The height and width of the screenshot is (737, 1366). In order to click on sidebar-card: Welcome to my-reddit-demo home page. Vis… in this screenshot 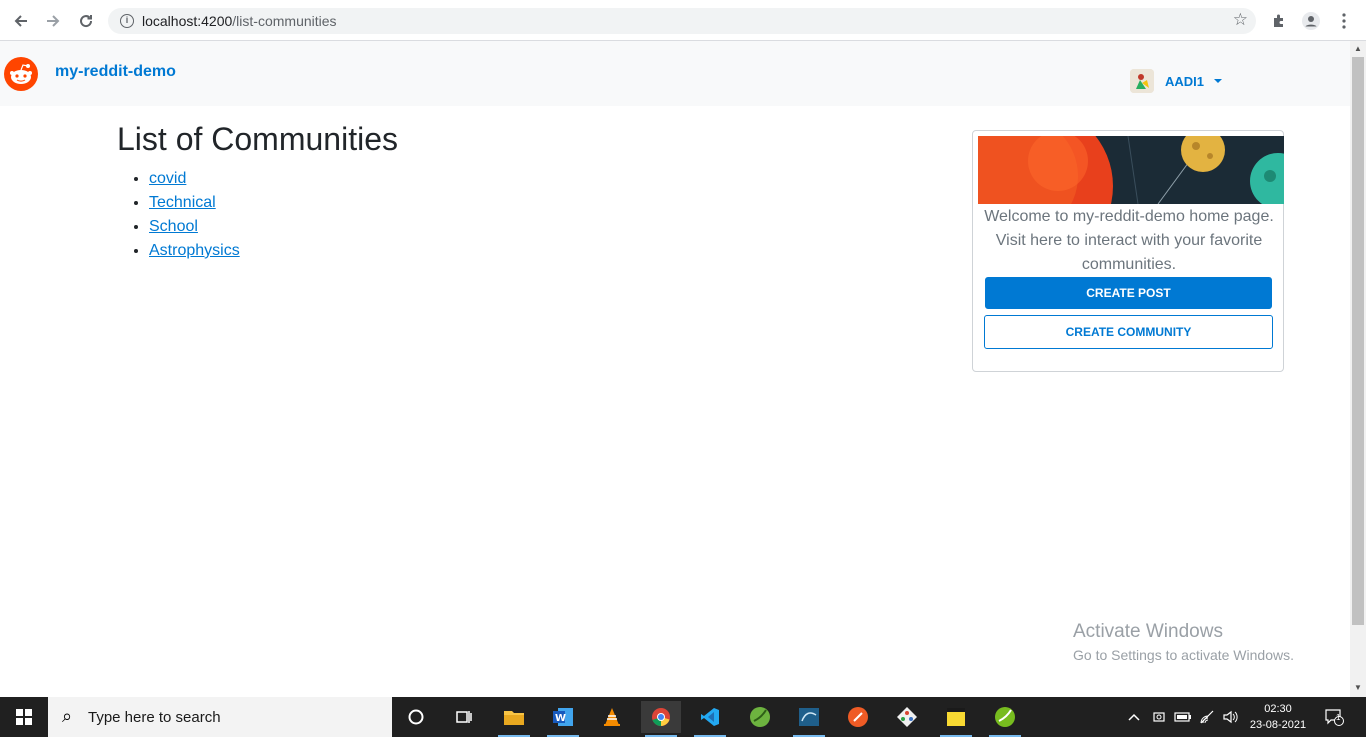, I will do `click(1128, 251)`.